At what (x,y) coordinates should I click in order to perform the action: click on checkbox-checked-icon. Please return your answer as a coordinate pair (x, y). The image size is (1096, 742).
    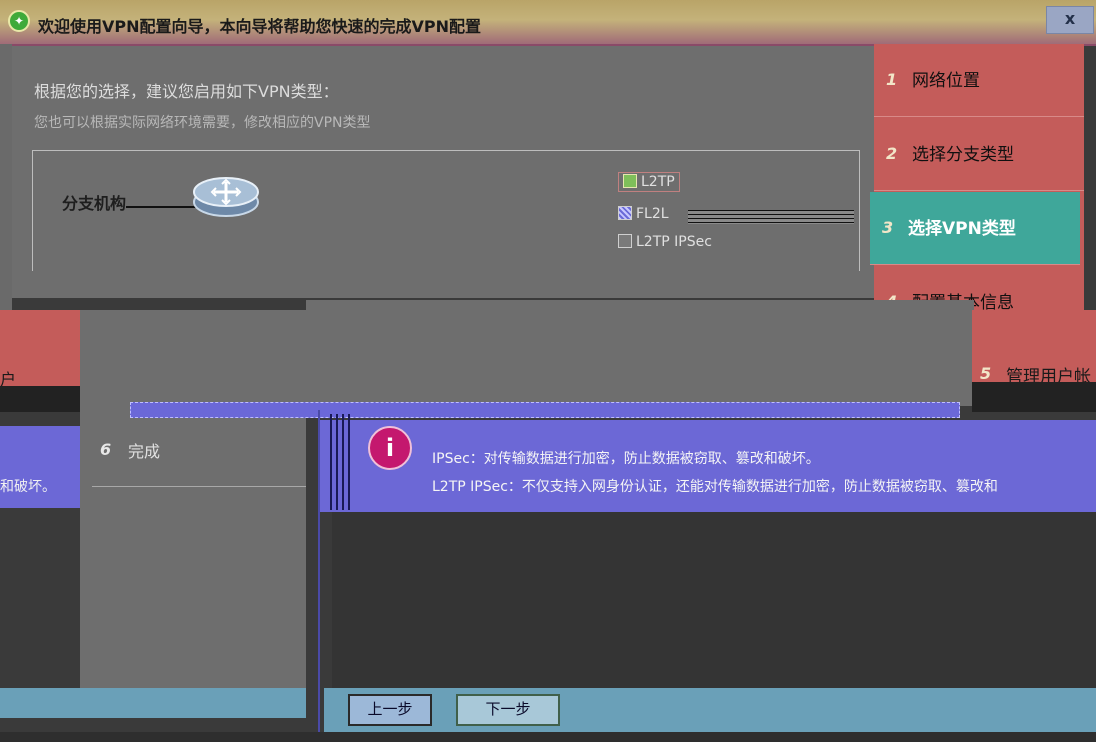
    Looking at the image, I should click on (630, 181).